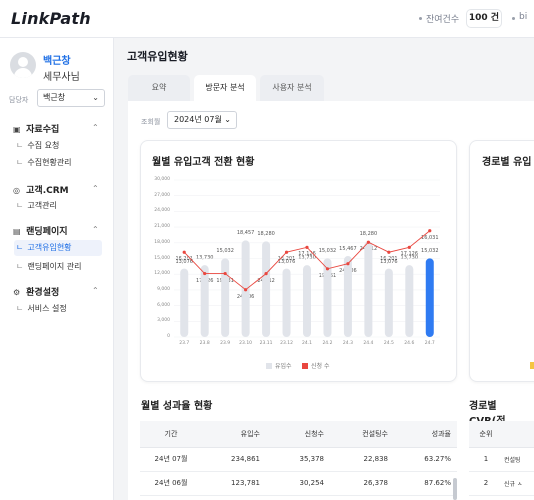 Image resolution: width=534 pixels, height=500 pixels. I want to click on nav-section-data-collection: ▣ 자료수집, so click(36, 128).